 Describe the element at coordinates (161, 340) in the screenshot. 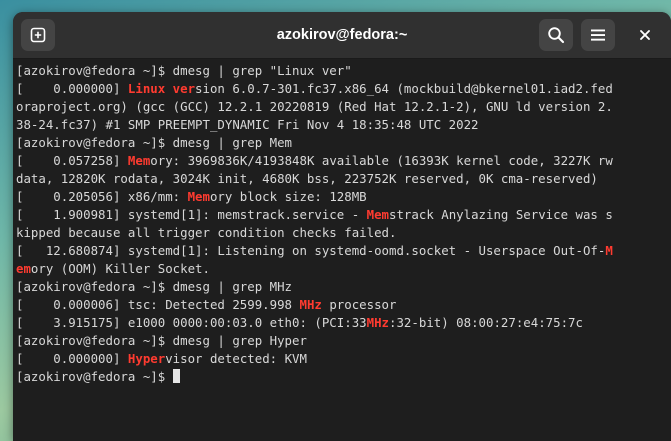

I see `terminal-text: [azokirov@fedora ~]$ dmesg | grep Hyper` at that location.